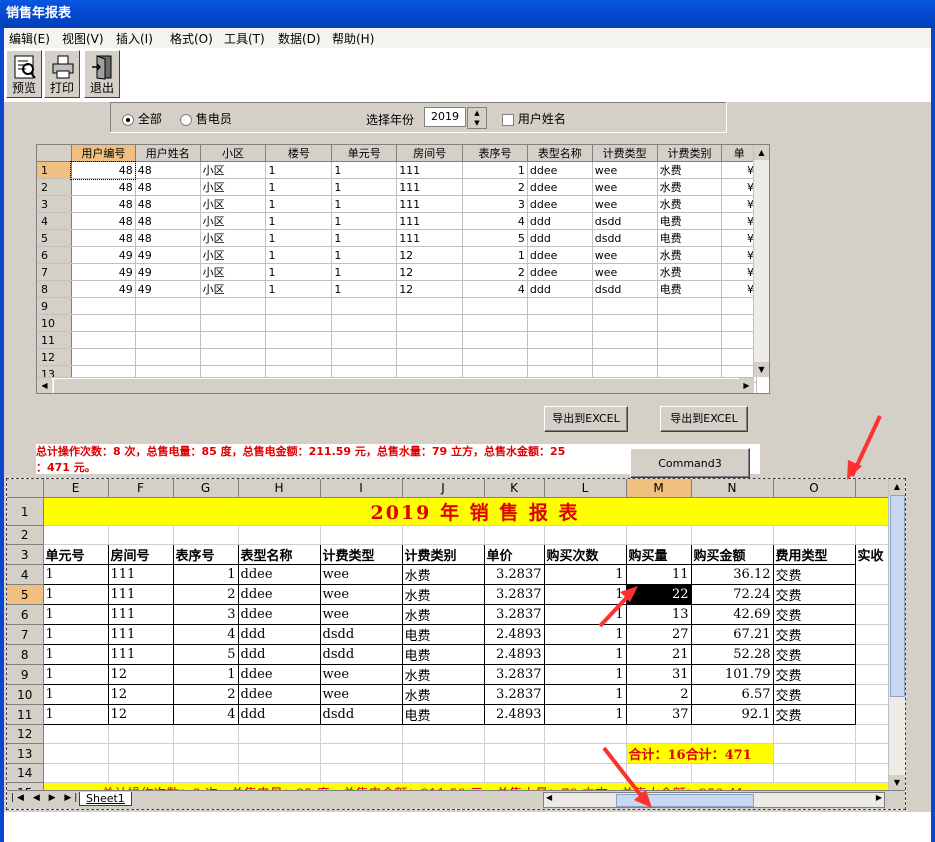 This screenshot has width=935, height=842. What do you see at coordinates (205, 634) in the screenshot?
I see `excel-cell: 4` at bounding box center [205, 634].